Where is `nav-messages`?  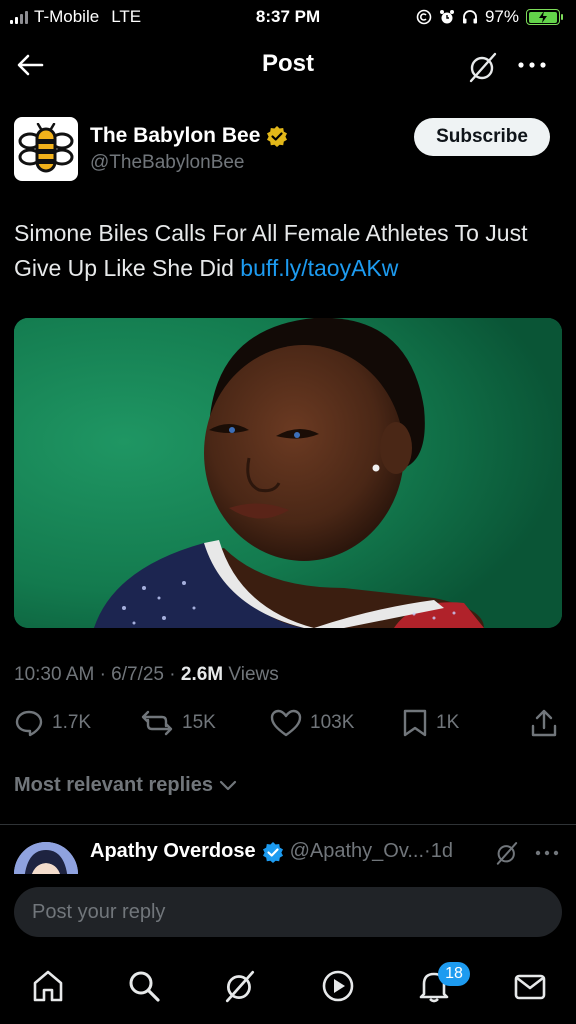
nav-messages is located at coordinates (530, 986).